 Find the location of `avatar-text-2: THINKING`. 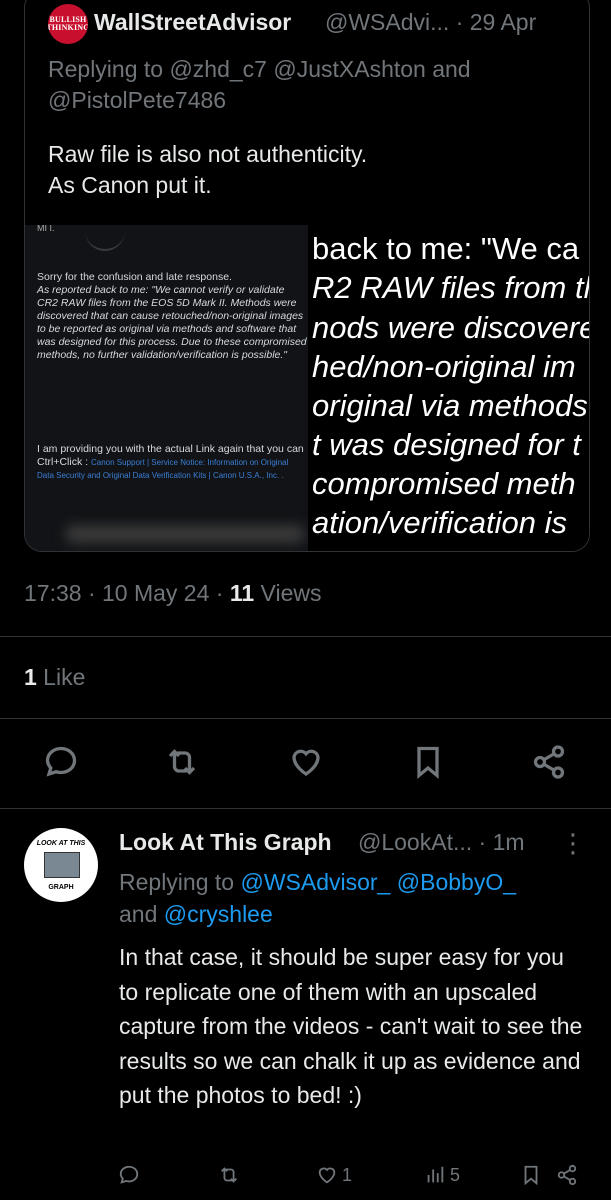

avatar-text-2: THINKING is located at coordinates (68, 27).